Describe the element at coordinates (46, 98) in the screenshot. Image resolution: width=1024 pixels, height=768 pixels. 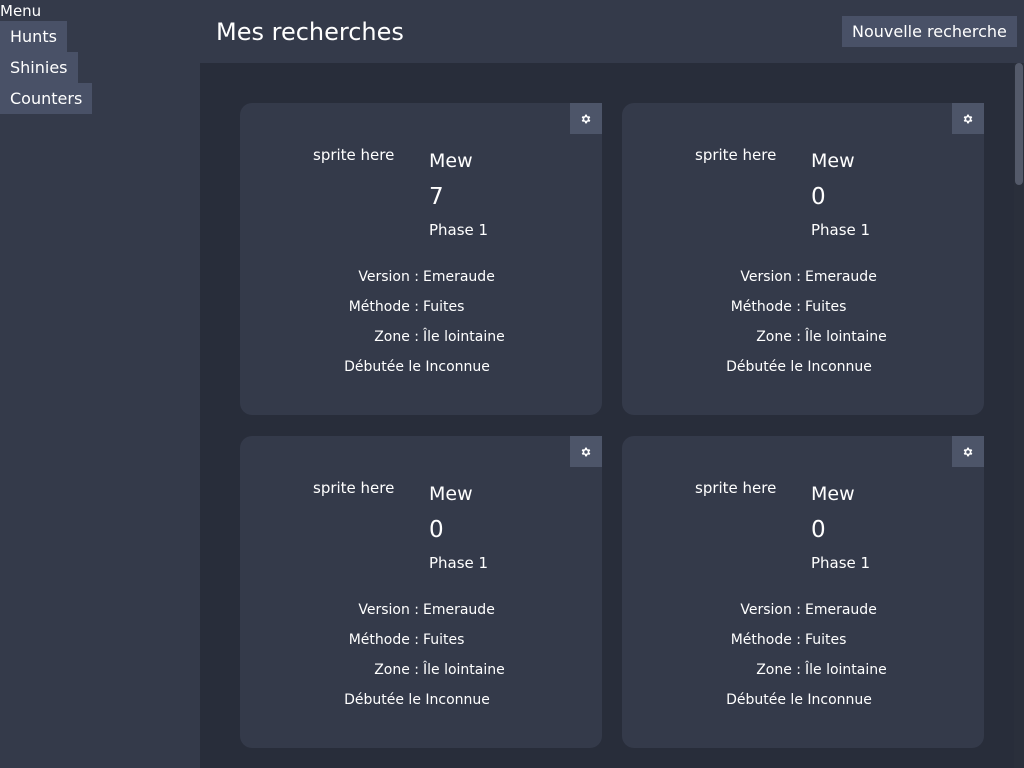
I see `sidebar-item-counters: Counters` at that location.